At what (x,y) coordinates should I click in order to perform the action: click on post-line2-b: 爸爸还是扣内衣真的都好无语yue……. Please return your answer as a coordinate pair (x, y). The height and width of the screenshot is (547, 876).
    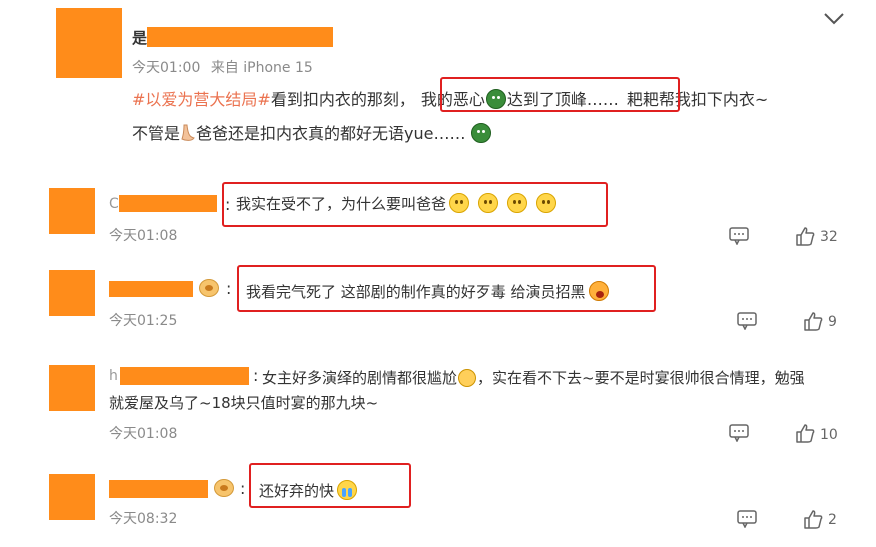
    Looking at the image, I should click on (331, 133).